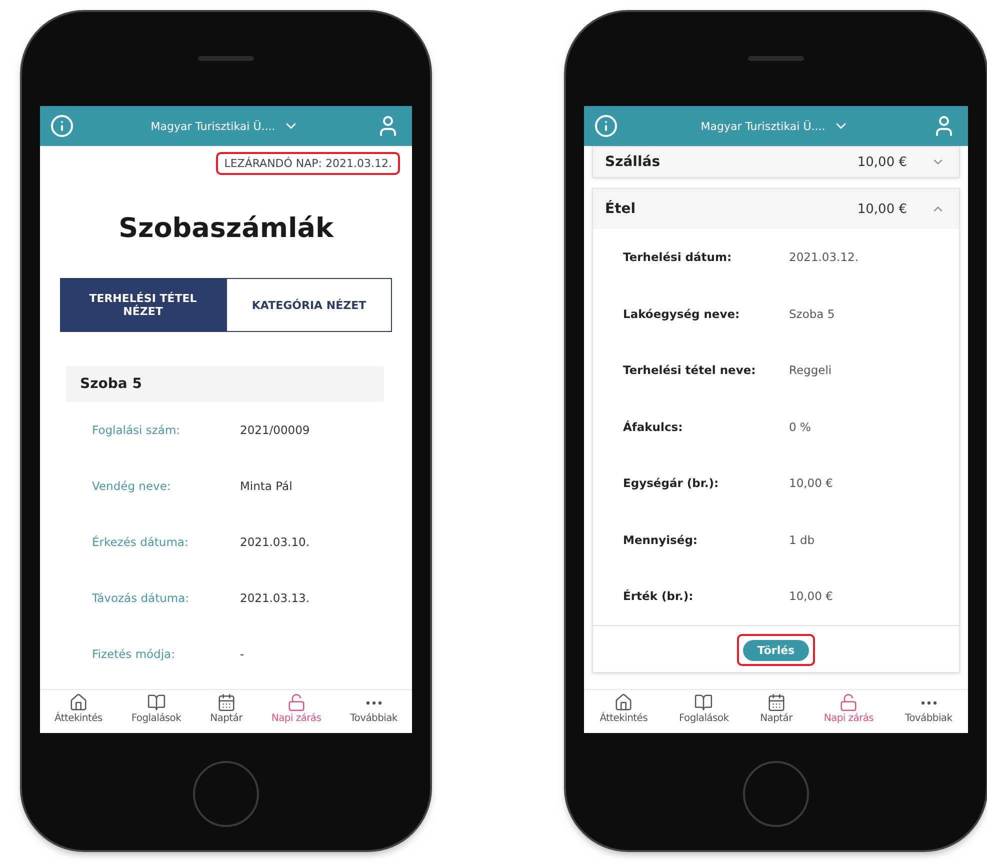 This screenshot has width=987, height=864. Describe the element at coordinates (800, 427) in the screenshot. I see `field-value: 0 %` at that location.